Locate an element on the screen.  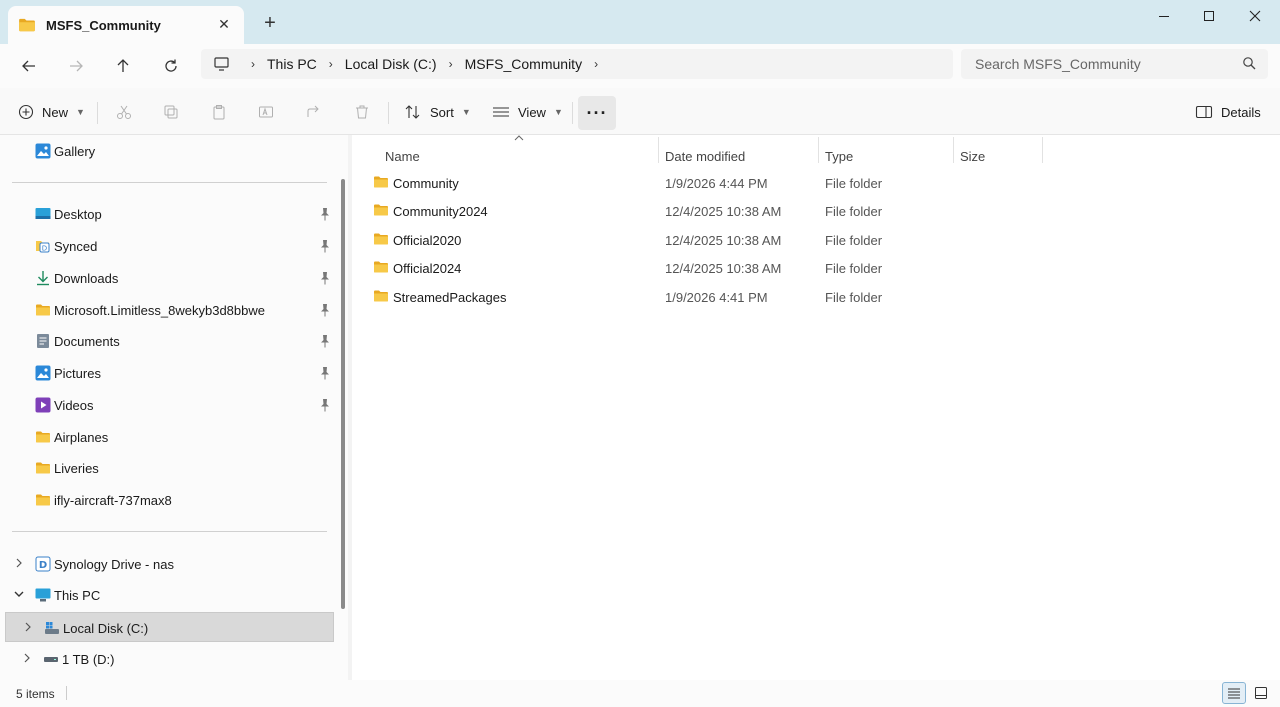
nav-label: Local Disk (C:) is located at coordinates (106, 628).